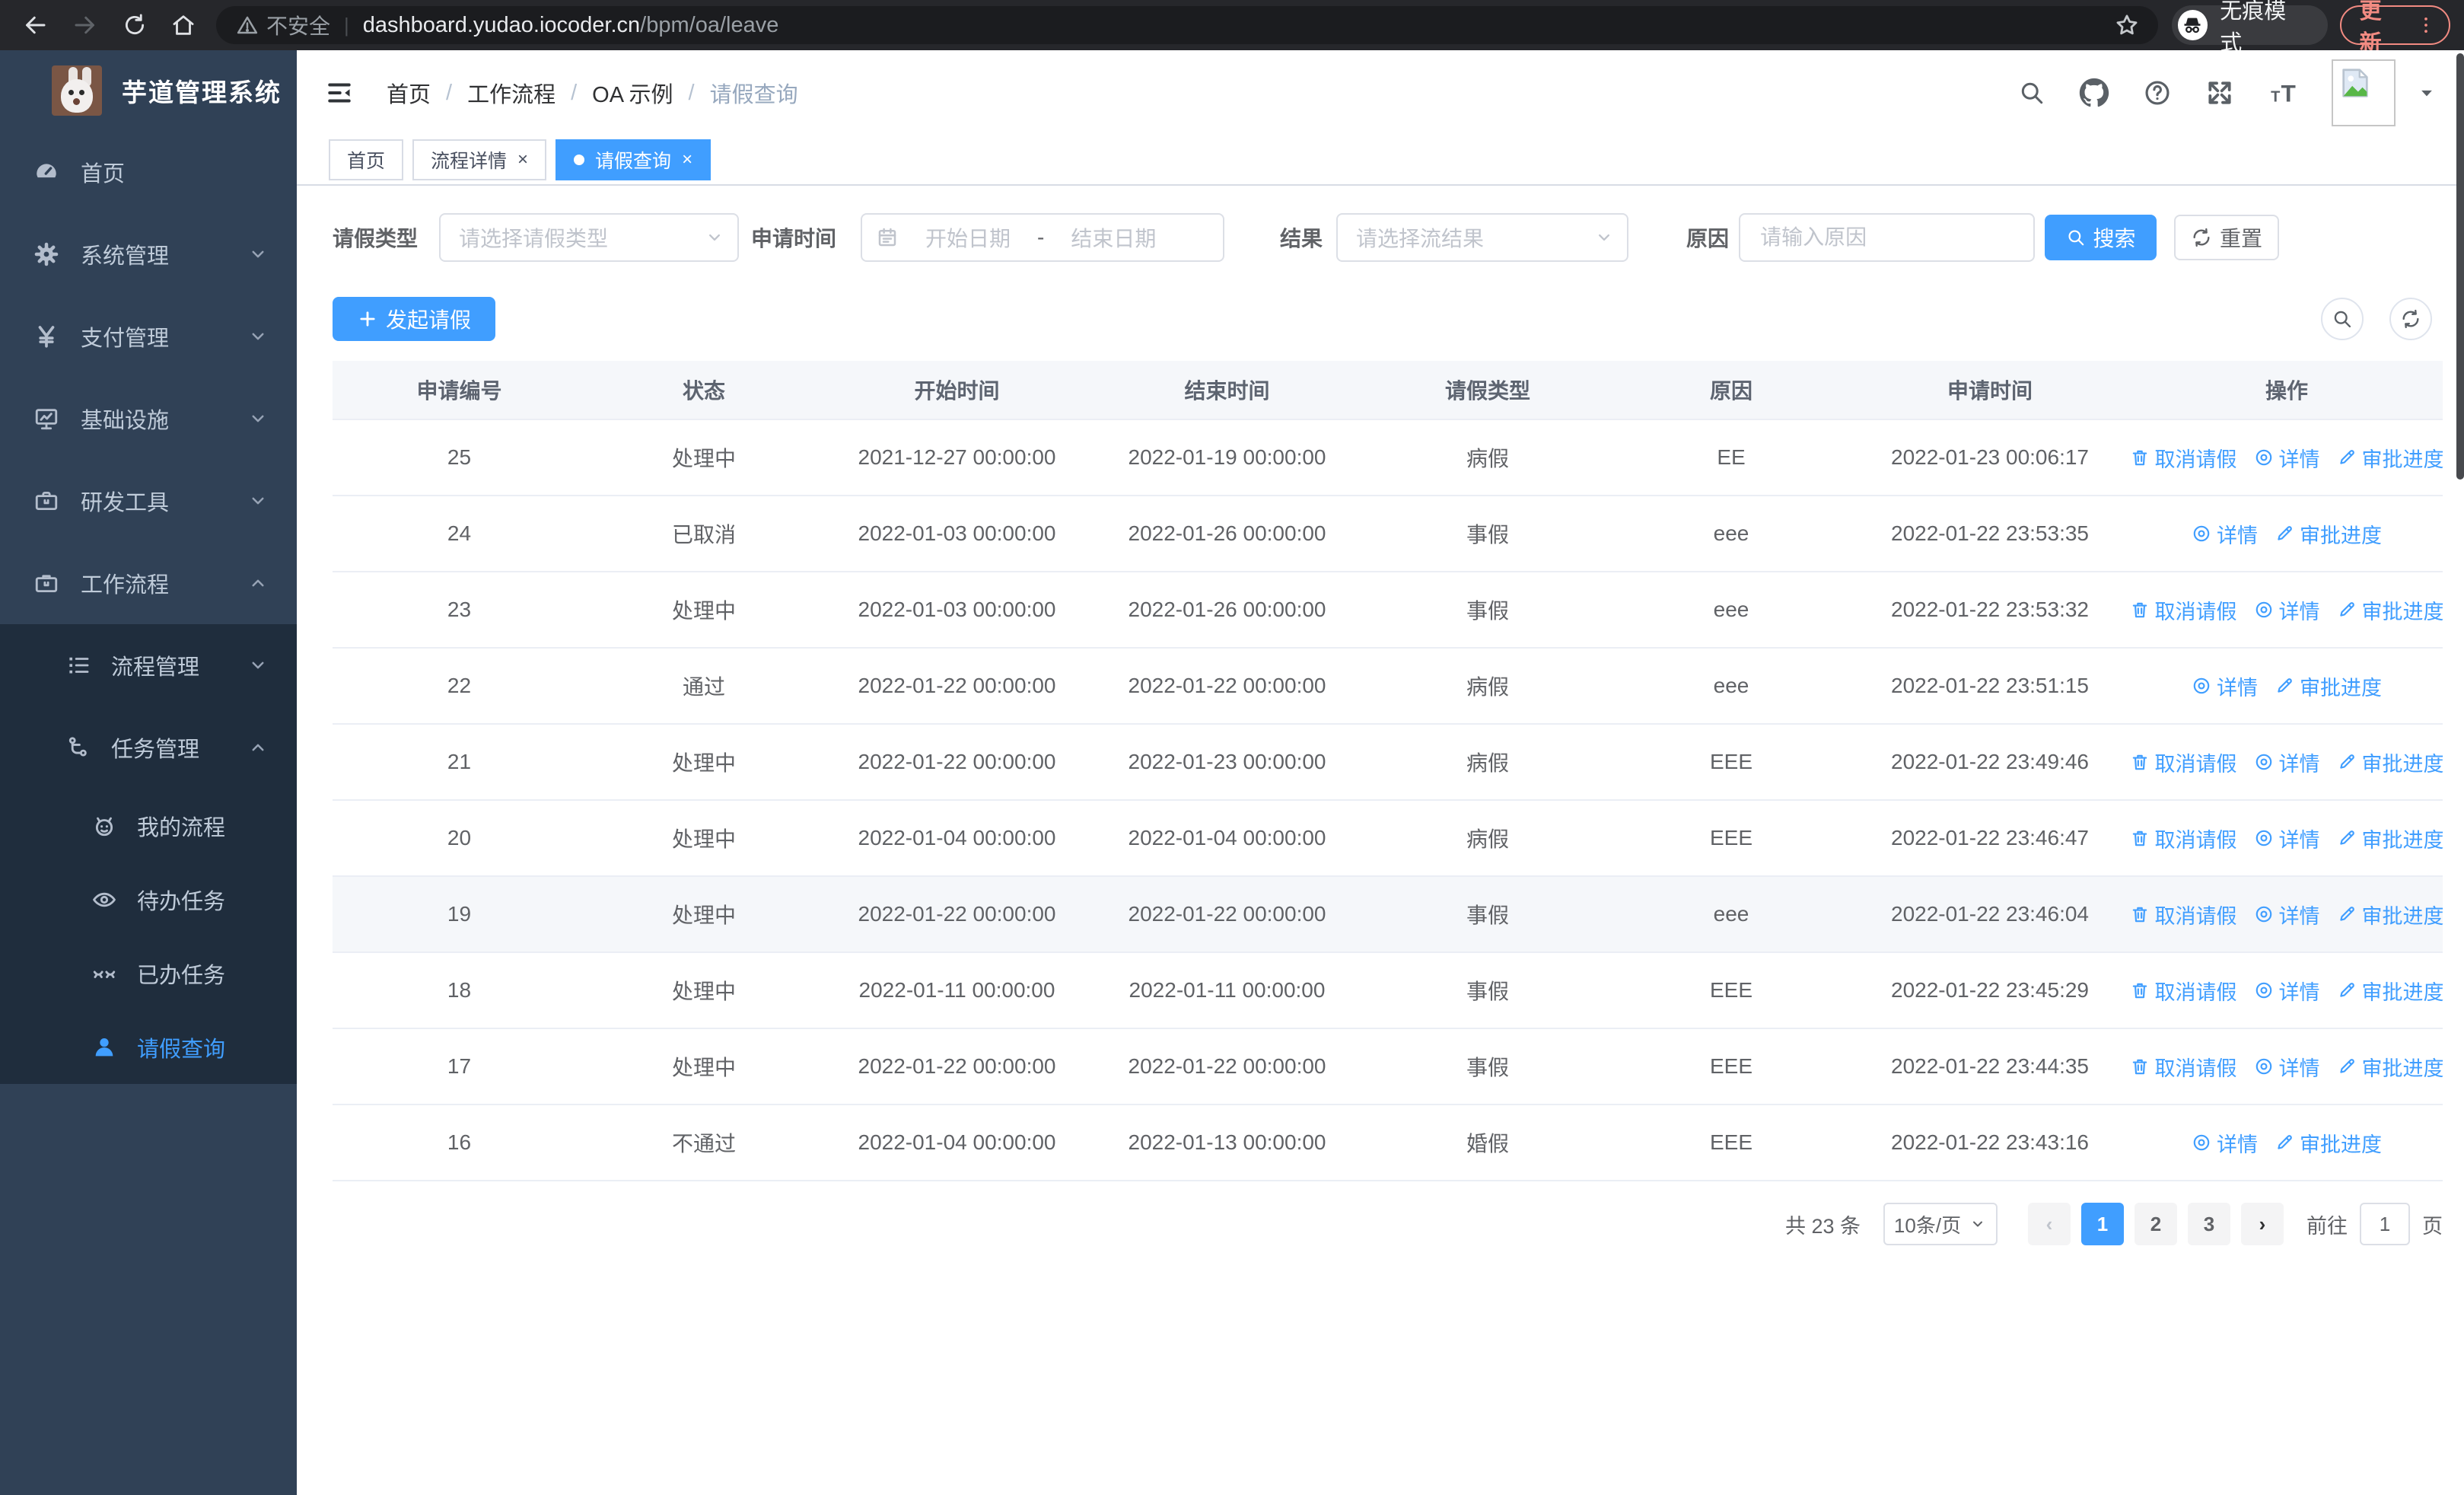 Image resolution: width=2464 pixels, height=1495 pixels. What do you see at coordinates (2364, 93) in the screenshot?
I see `avatar` at bounding box center [2364, 93].